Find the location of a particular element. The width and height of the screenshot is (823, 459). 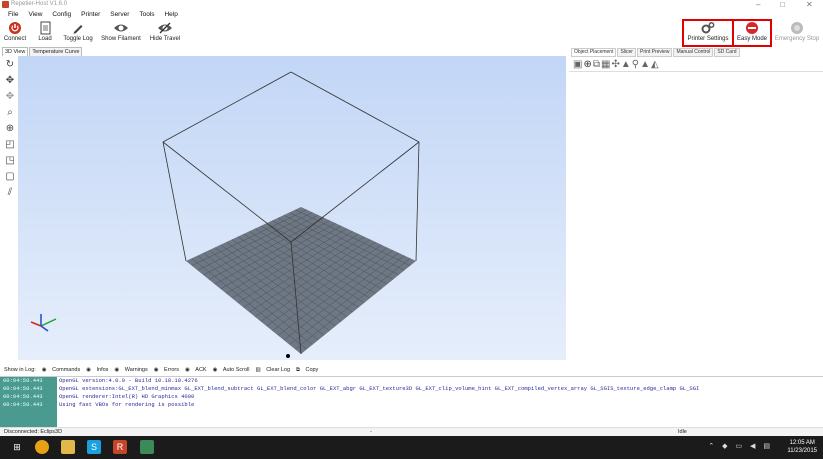

toggle-log-button: Toggle Log is located at coordinates (78, 33).